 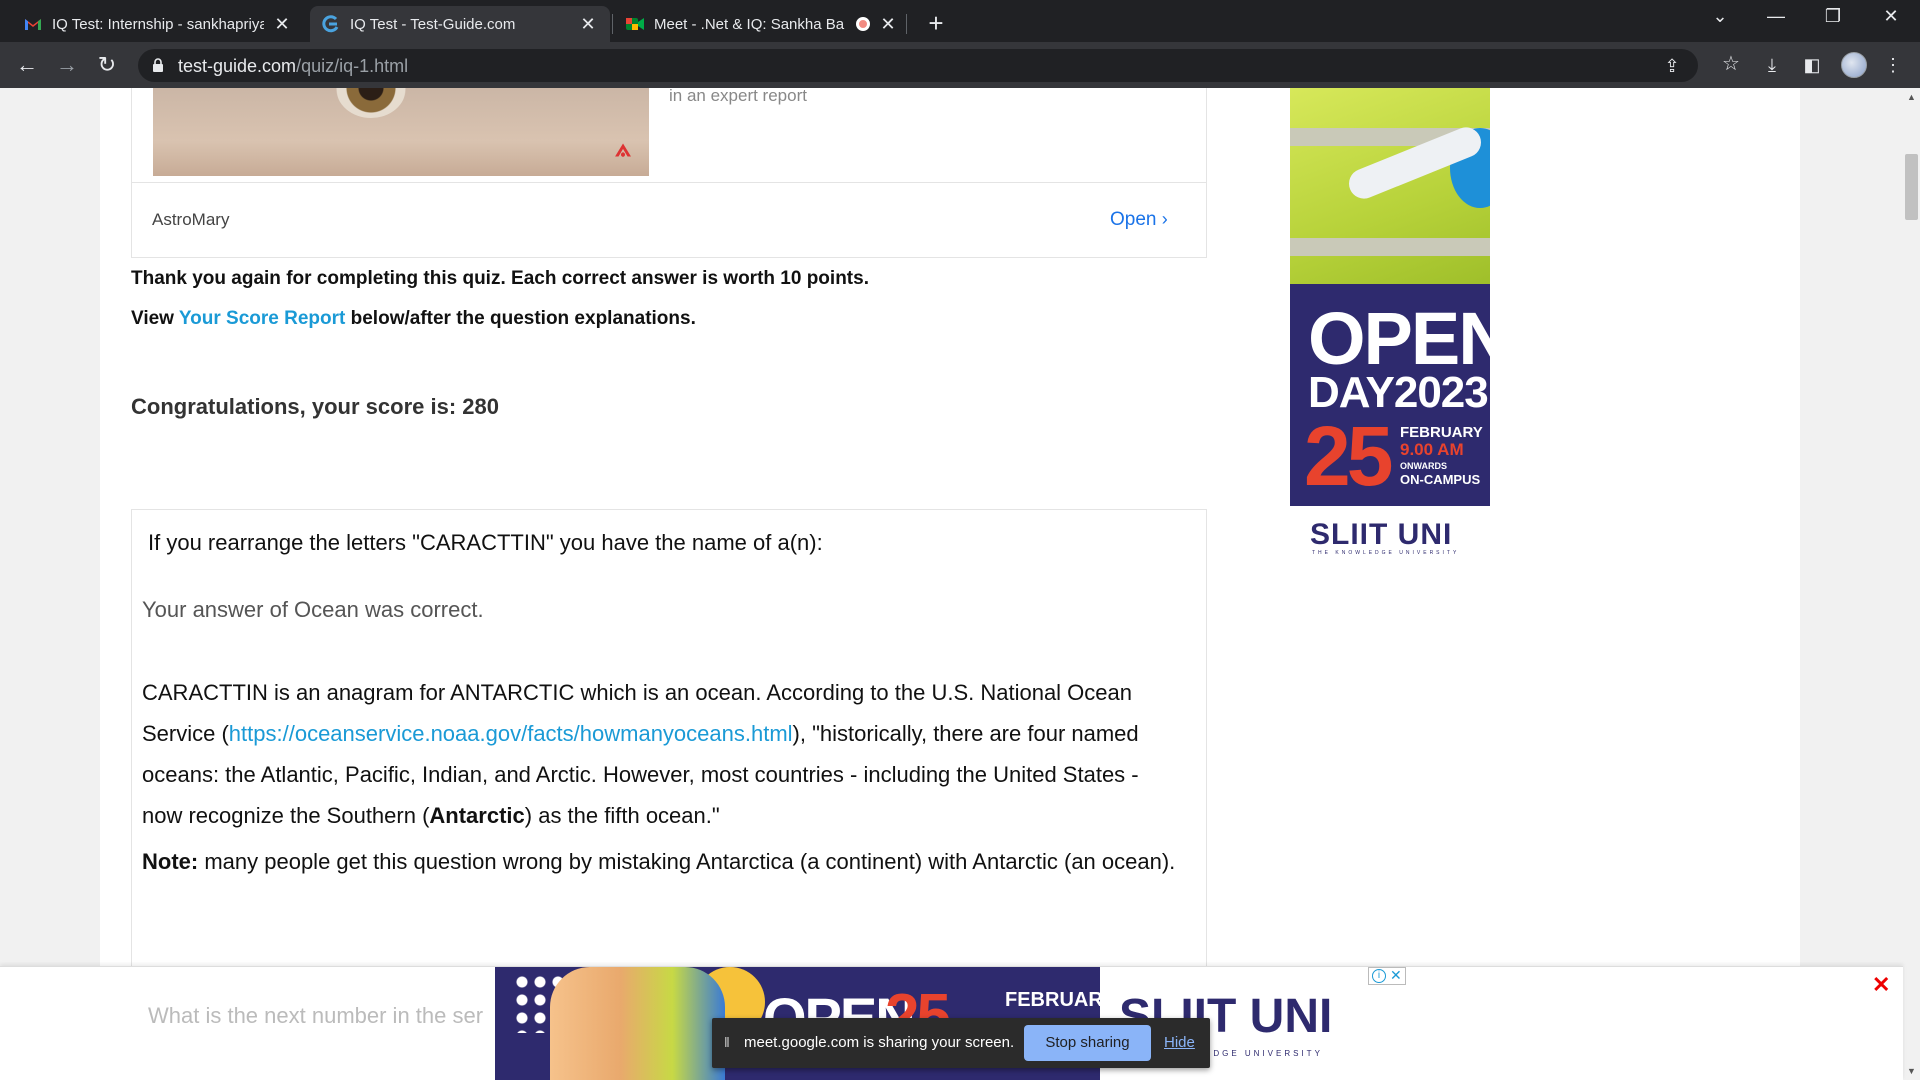 I want to click on score-report-link: Your Score Report, so click(x=262, y=318).